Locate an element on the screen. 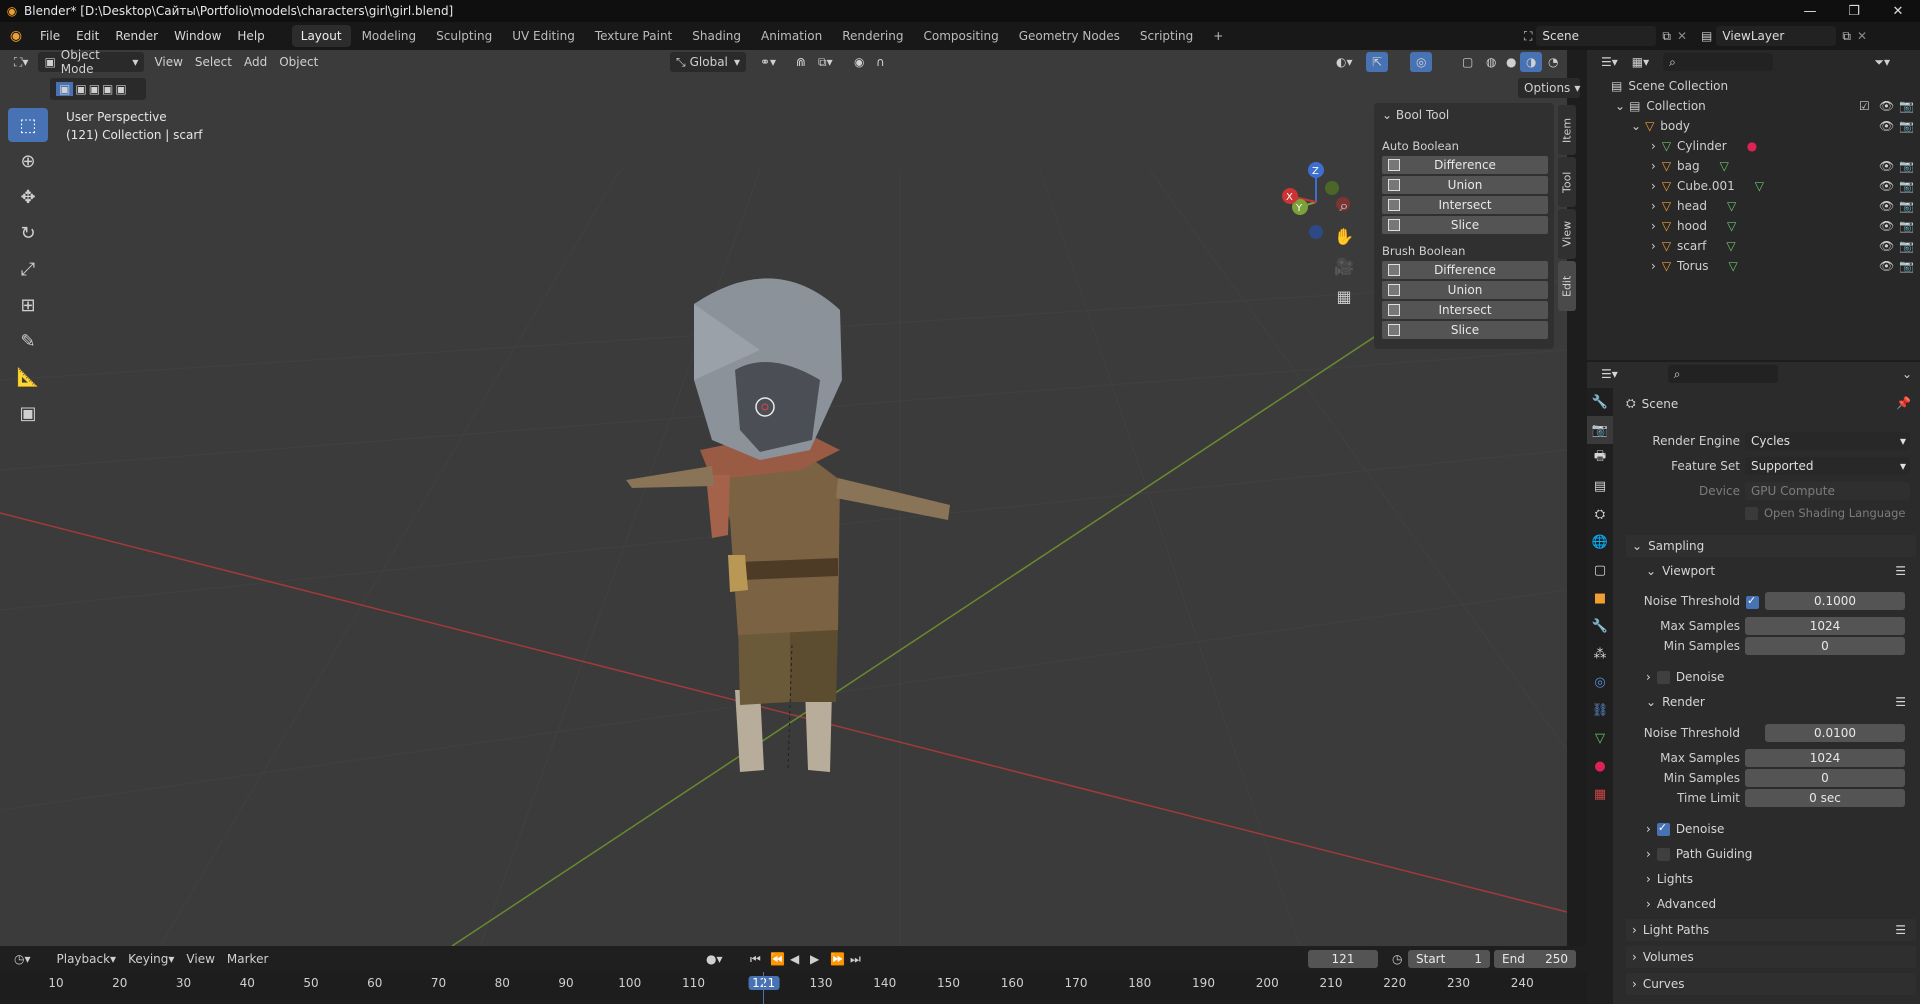 The height and width of the screenshot is (1004, 1920). modifier-tab-icon: 🔧 is located at coordinates (1600, 626).